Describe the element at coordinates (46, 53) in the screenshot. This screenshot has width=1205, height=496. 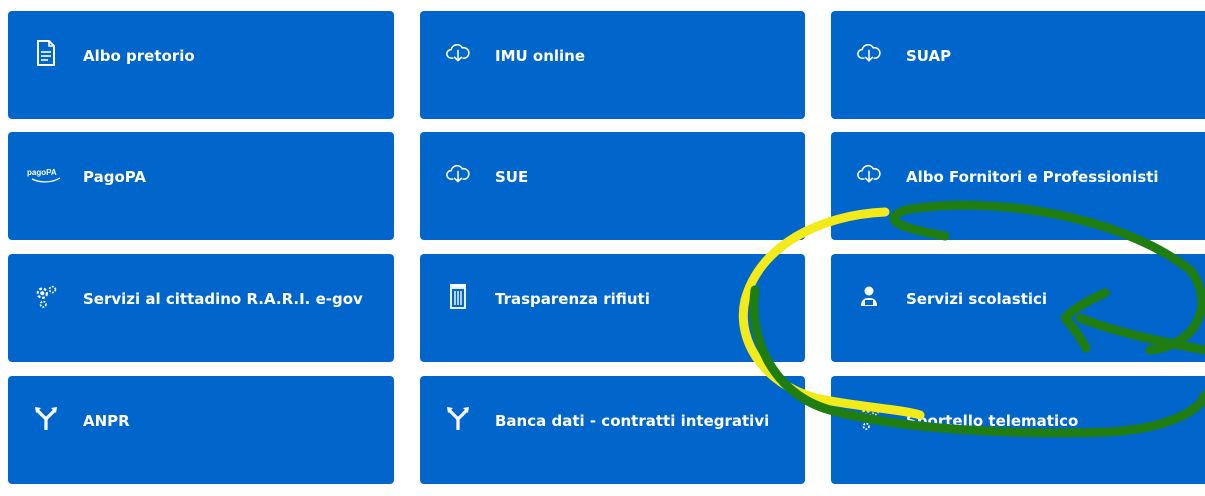
I see `document-icon` at that location.